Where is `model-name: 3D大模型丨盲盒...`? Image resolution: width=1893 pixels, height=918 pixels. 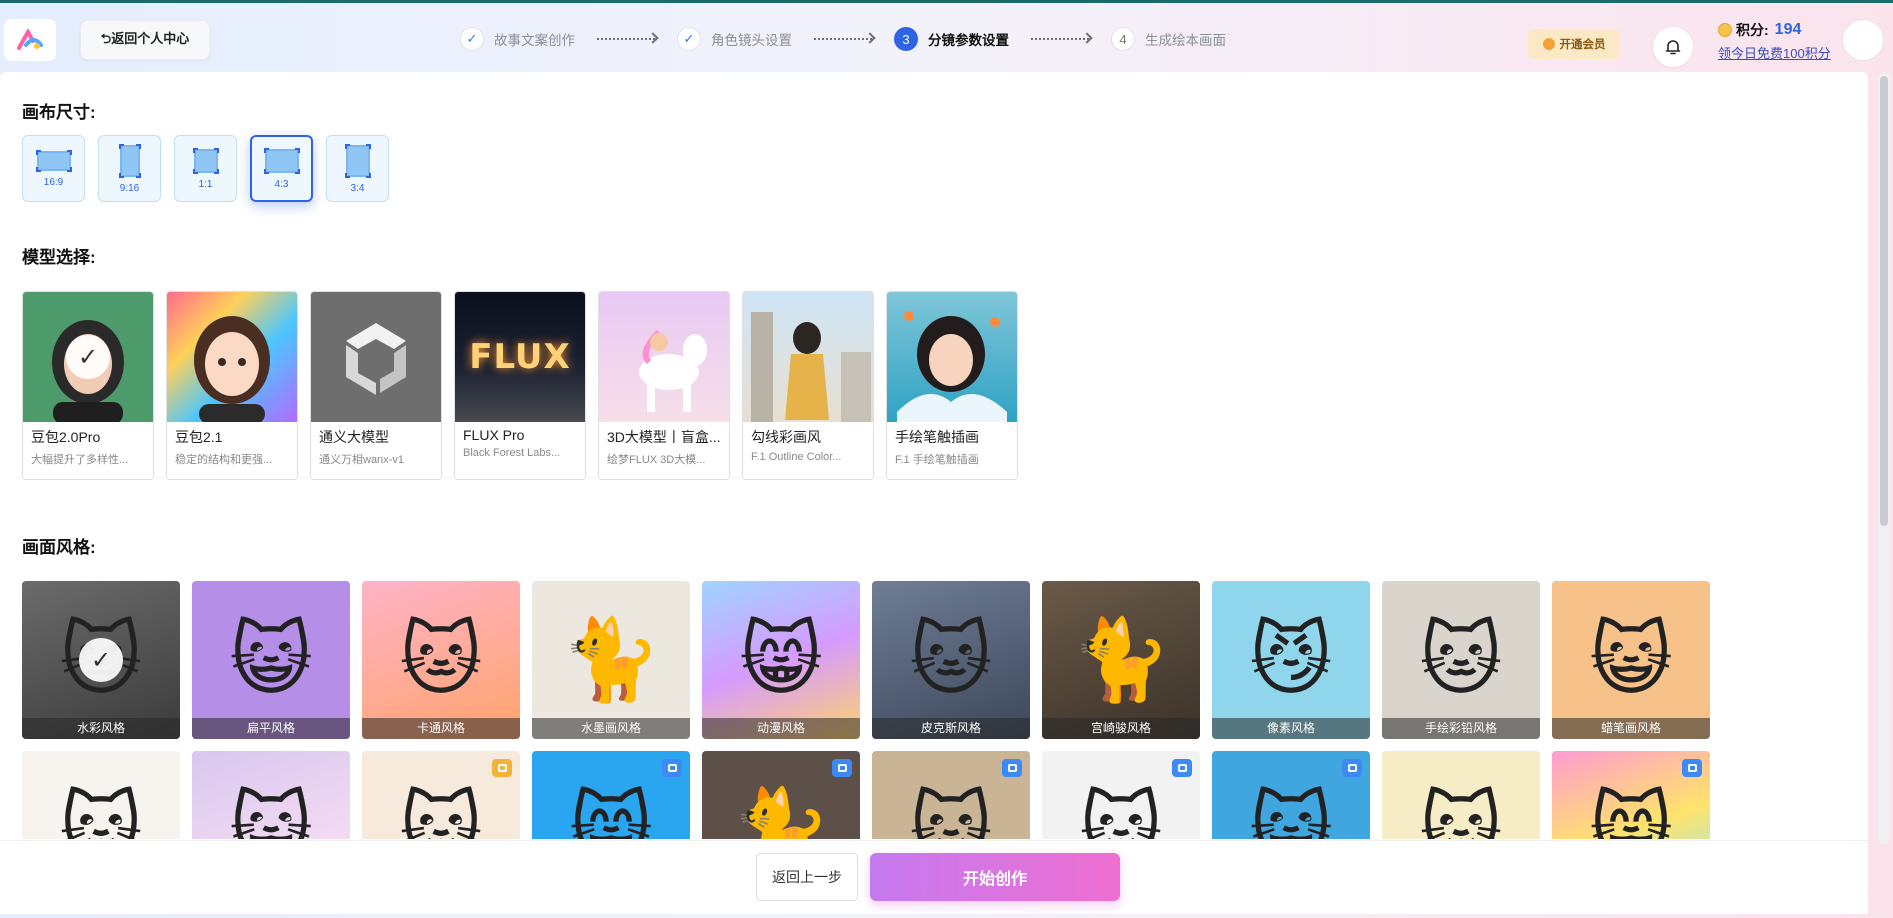
model-name: 3D大模型丨盲盒... is located at coordinates (664, 437).